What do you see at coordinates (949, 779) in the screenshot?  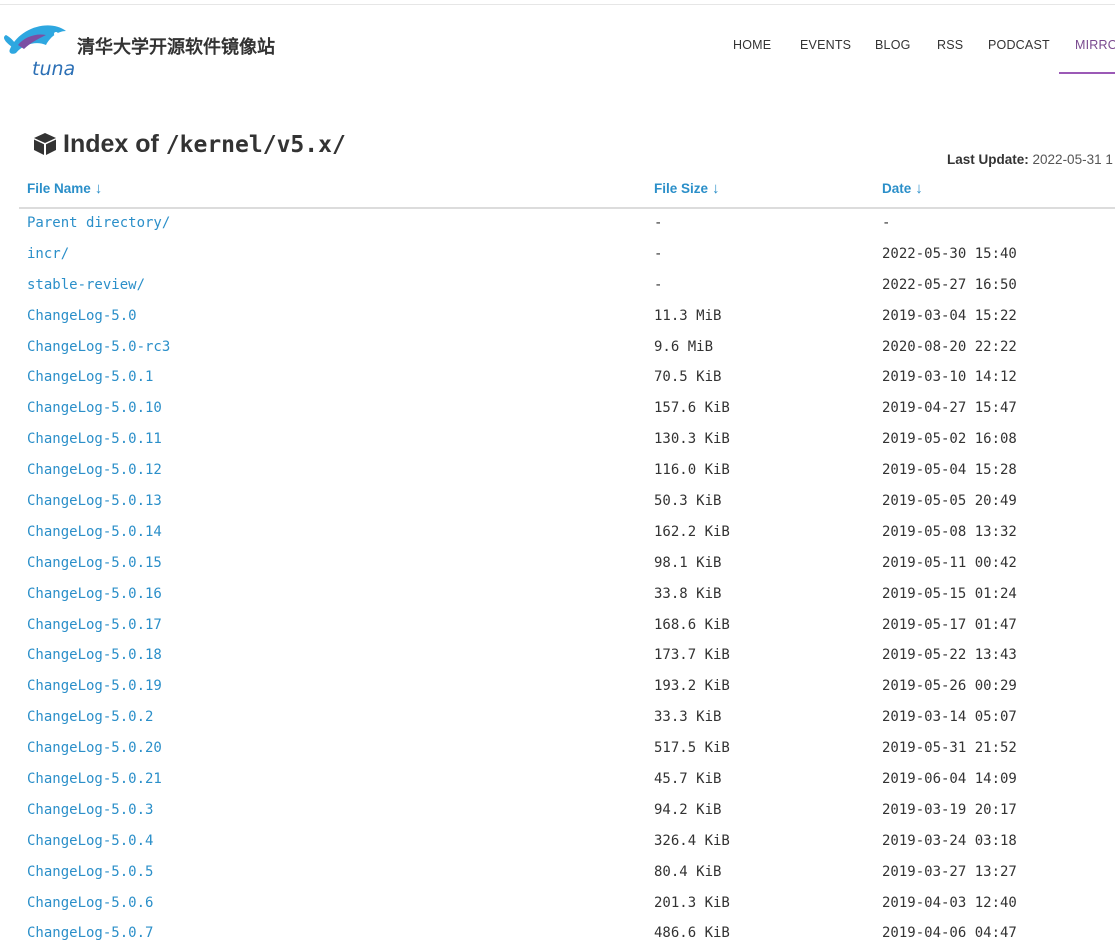 I see `file-date: 2019-06-04 14:09` at bounding box center [949, 779].